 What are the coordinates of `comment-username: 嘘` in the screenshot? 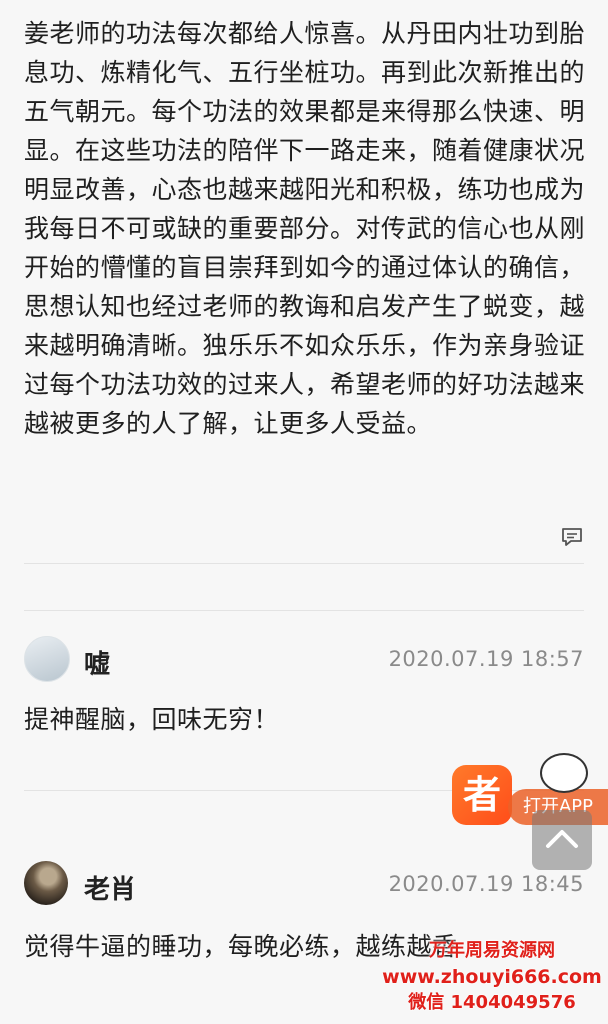 It's located at (97, 662).